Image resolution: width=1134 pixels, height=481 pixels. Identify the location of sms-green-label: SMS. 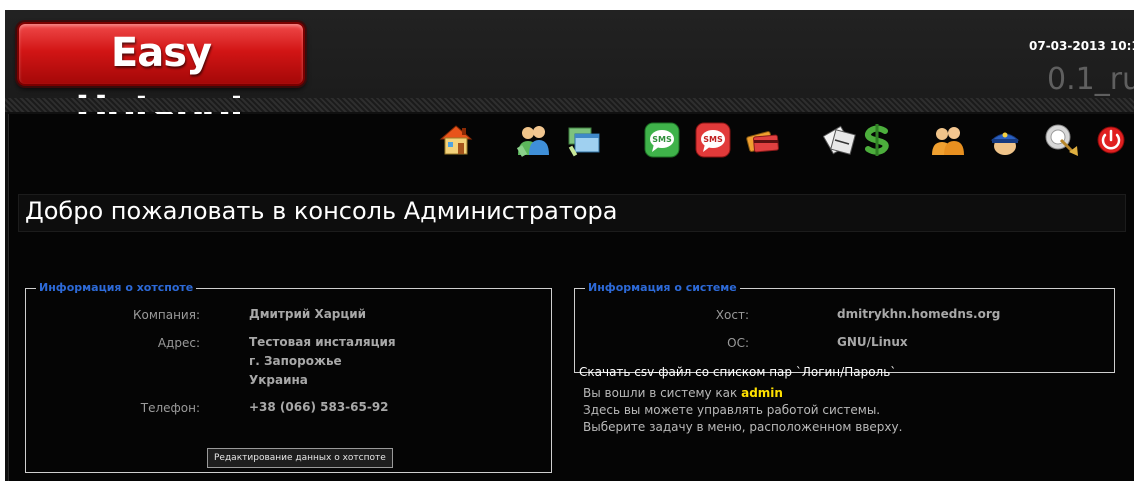
(662, 139).